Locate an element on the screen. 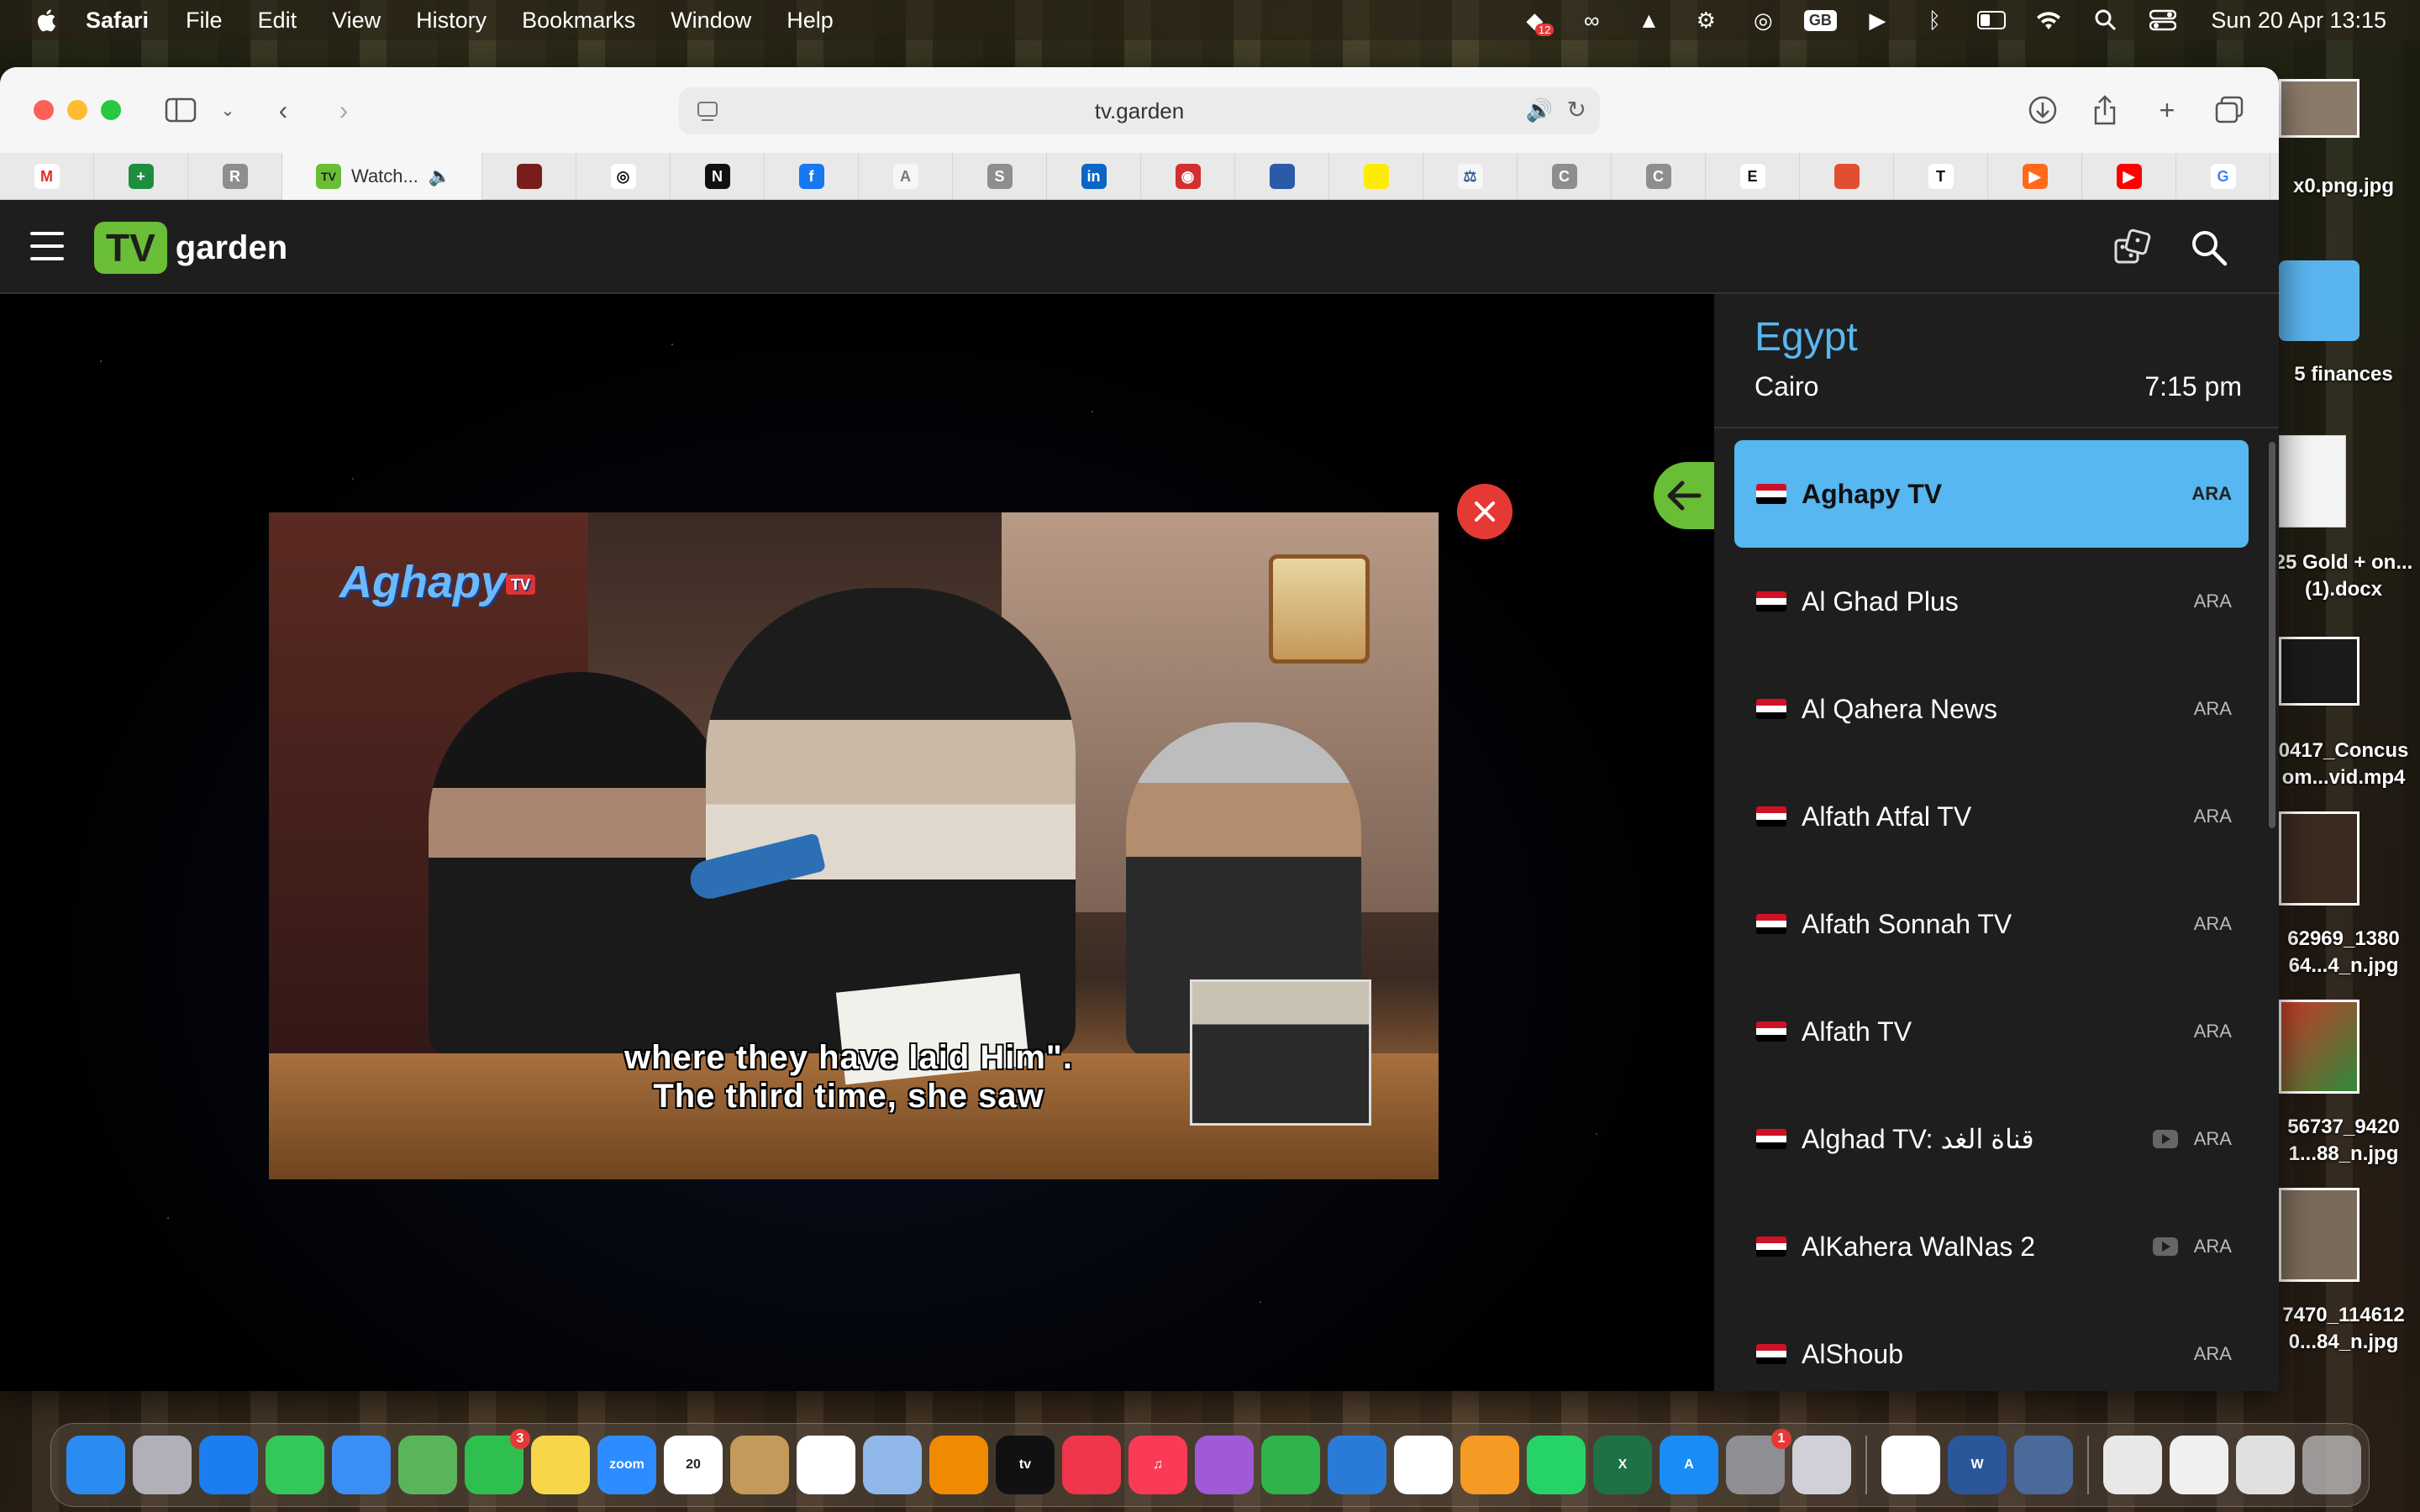  apple-menu-icon is located at coordinates (46, 20).